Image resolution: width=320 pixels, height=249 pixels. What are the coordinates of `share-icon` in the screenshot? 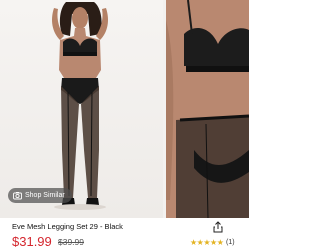 It's located at (218, 226).